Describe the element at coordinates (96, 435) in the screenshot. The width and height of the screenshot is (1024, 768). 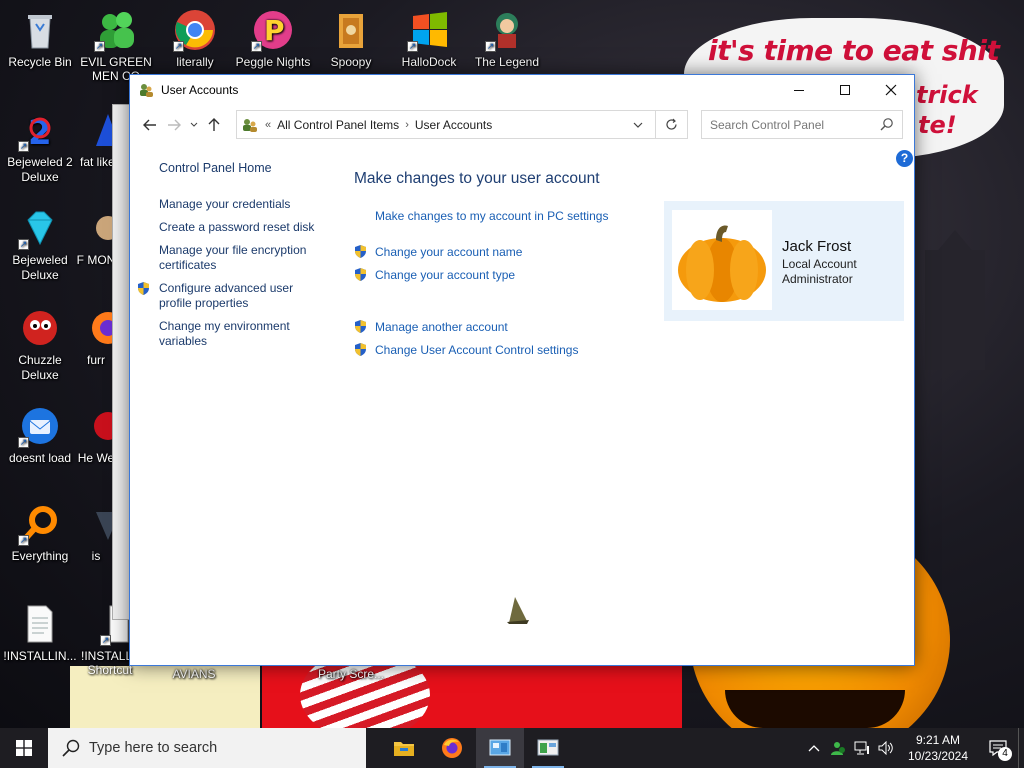
I see `desktop-icon-he-we: He We` at that location.